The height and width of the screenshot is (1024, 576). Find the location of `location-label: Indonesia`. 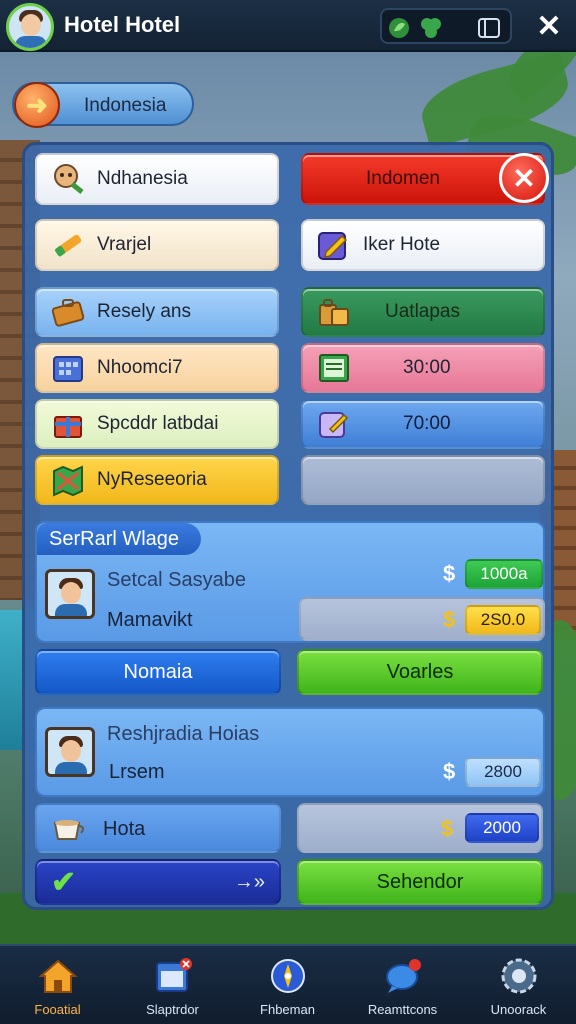

location-label: Indonesia is located at coordinates (125, 105).